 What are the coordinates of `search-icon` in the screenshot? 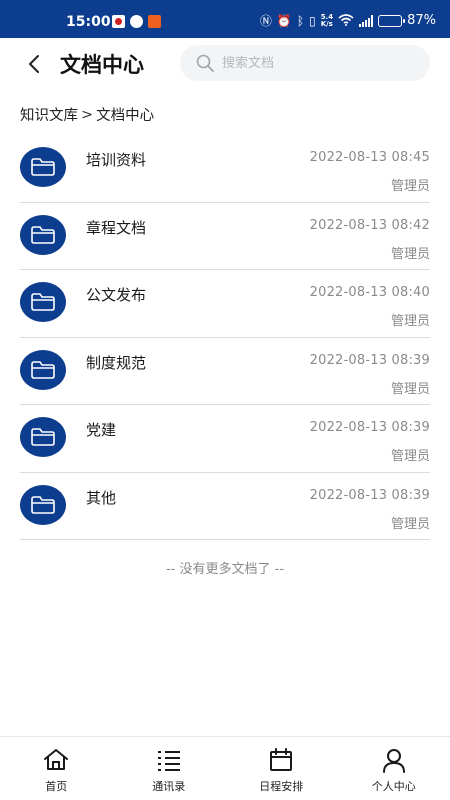 It's located at (205, 63).